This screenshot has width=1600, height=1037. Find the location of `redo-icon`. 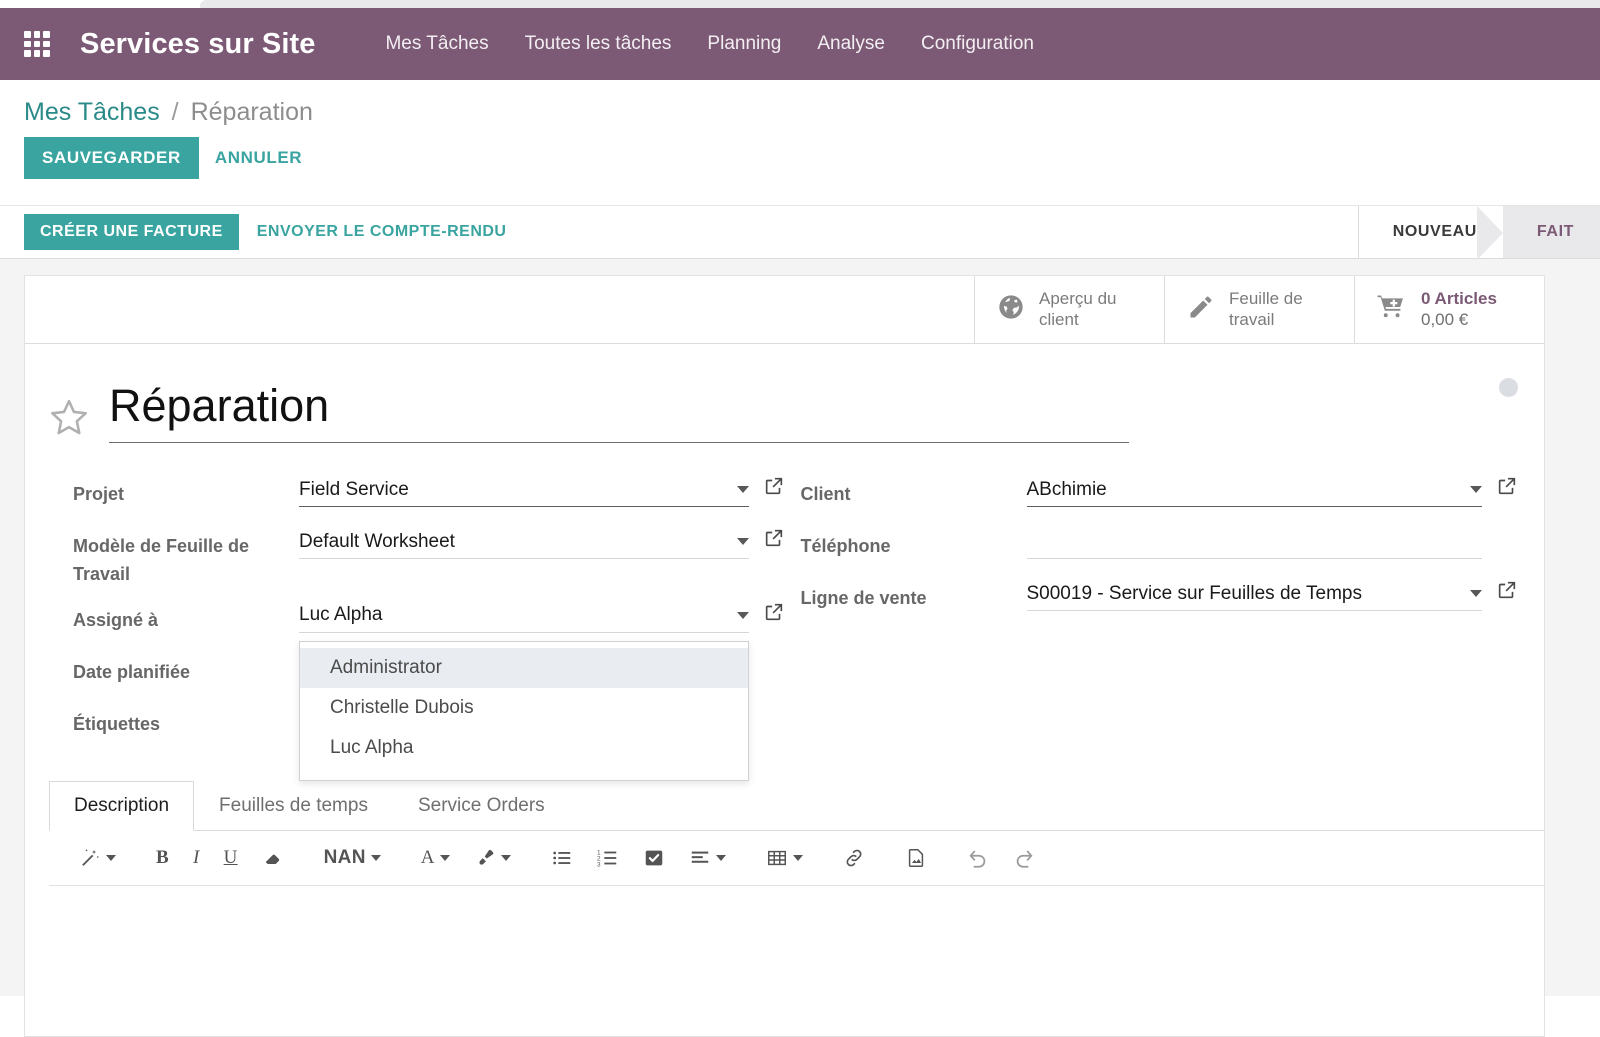

redo-icon is located at coordinates (1024, 858).